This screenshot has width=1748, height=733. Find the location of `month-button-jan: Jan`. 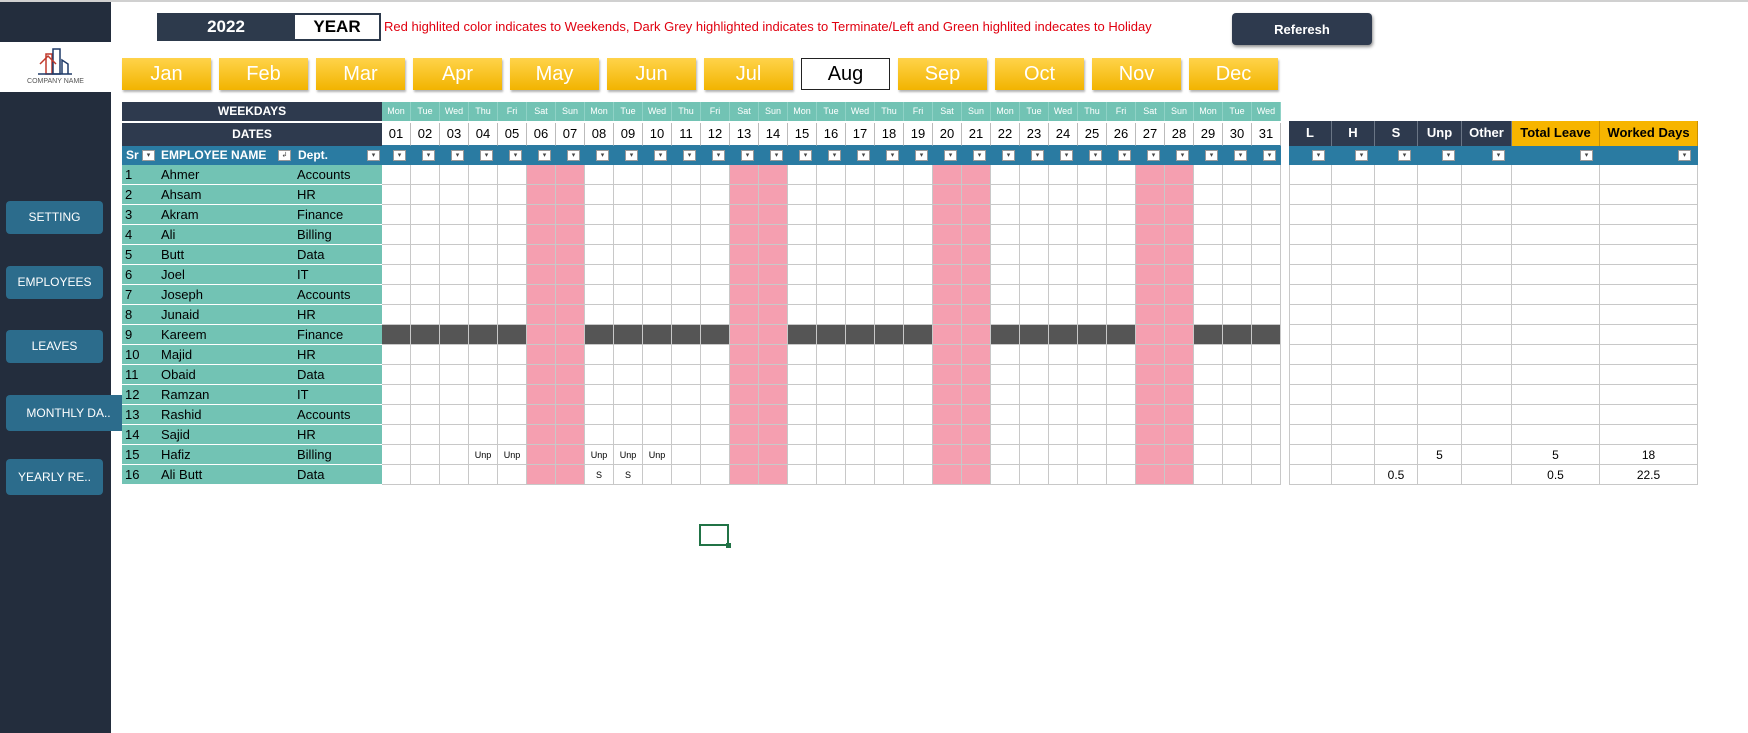

month-button-jan: Jan is located at coordinates (166, 74).